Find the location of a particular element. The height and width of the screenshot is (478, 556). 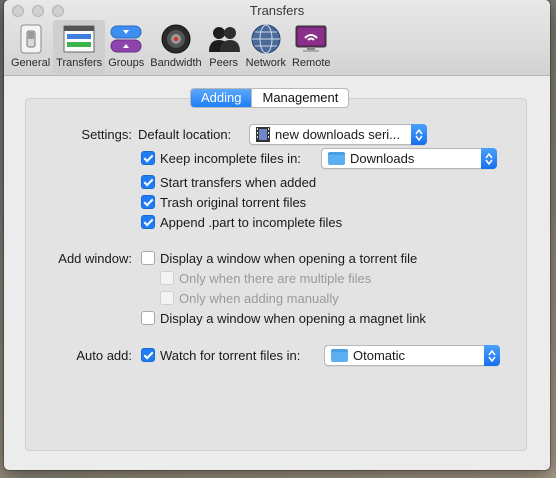

groups-icon is located at coordinates (126, 39).